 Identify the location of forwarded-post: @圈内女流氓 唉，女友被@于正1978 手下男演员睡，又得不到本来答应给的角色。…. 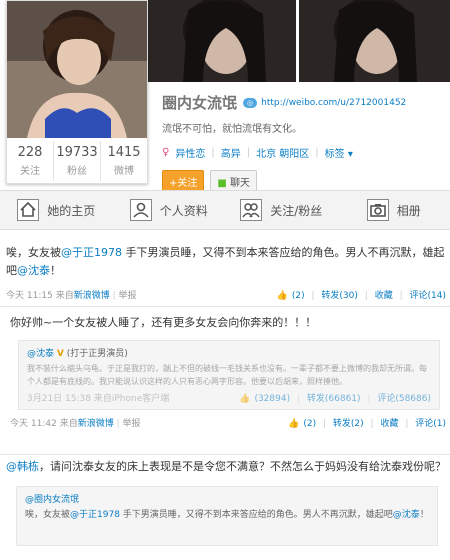
(227, 516).